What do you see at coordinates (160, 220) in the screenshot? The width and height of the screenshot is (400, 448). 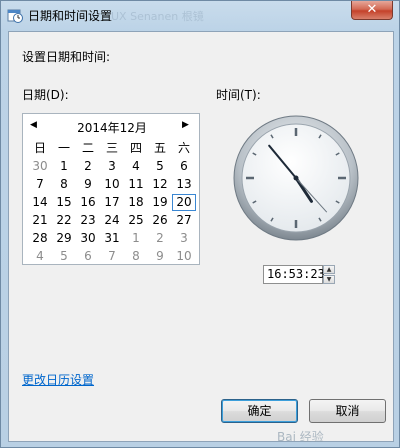 I see `calendar-day: 26` at bounding box center [160, 220].